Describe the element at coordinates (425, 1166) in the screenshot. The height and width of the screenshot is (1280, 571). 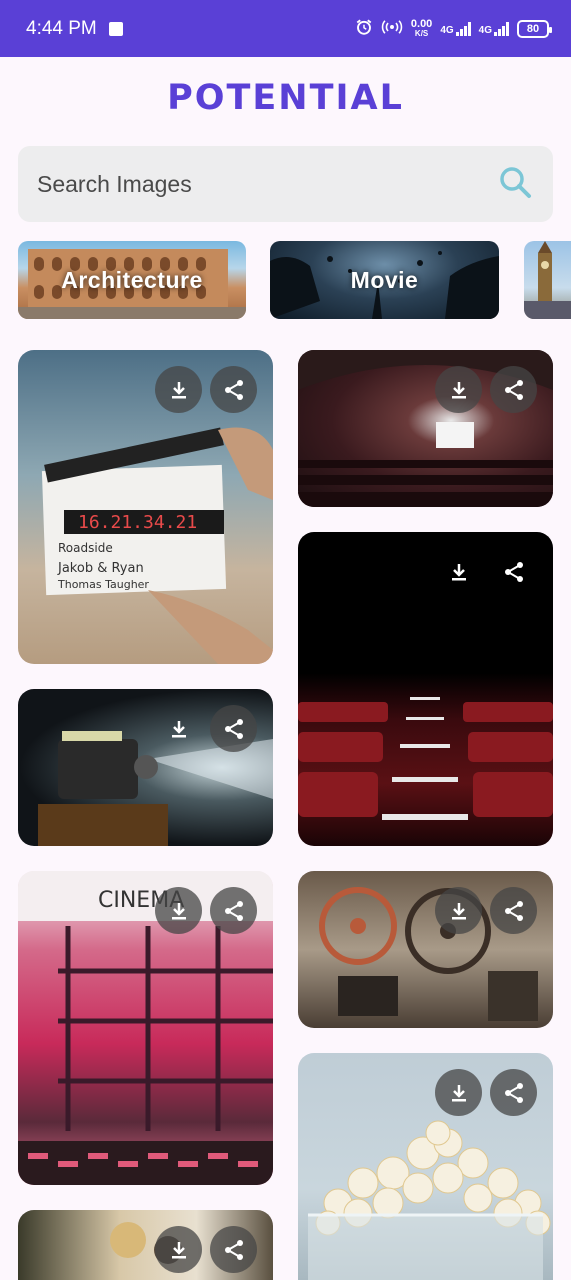
I see `image-card-popcorn` at that location.